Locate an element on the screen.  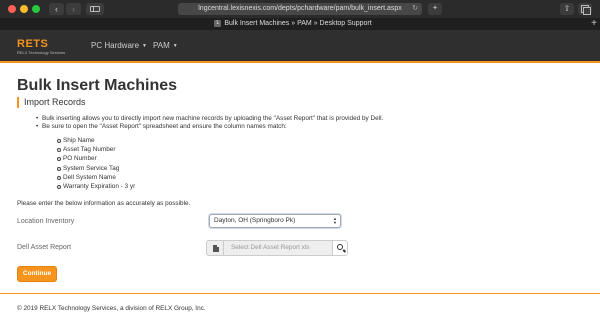
reload-icon: ↻ is located at coordinates (415, 9).